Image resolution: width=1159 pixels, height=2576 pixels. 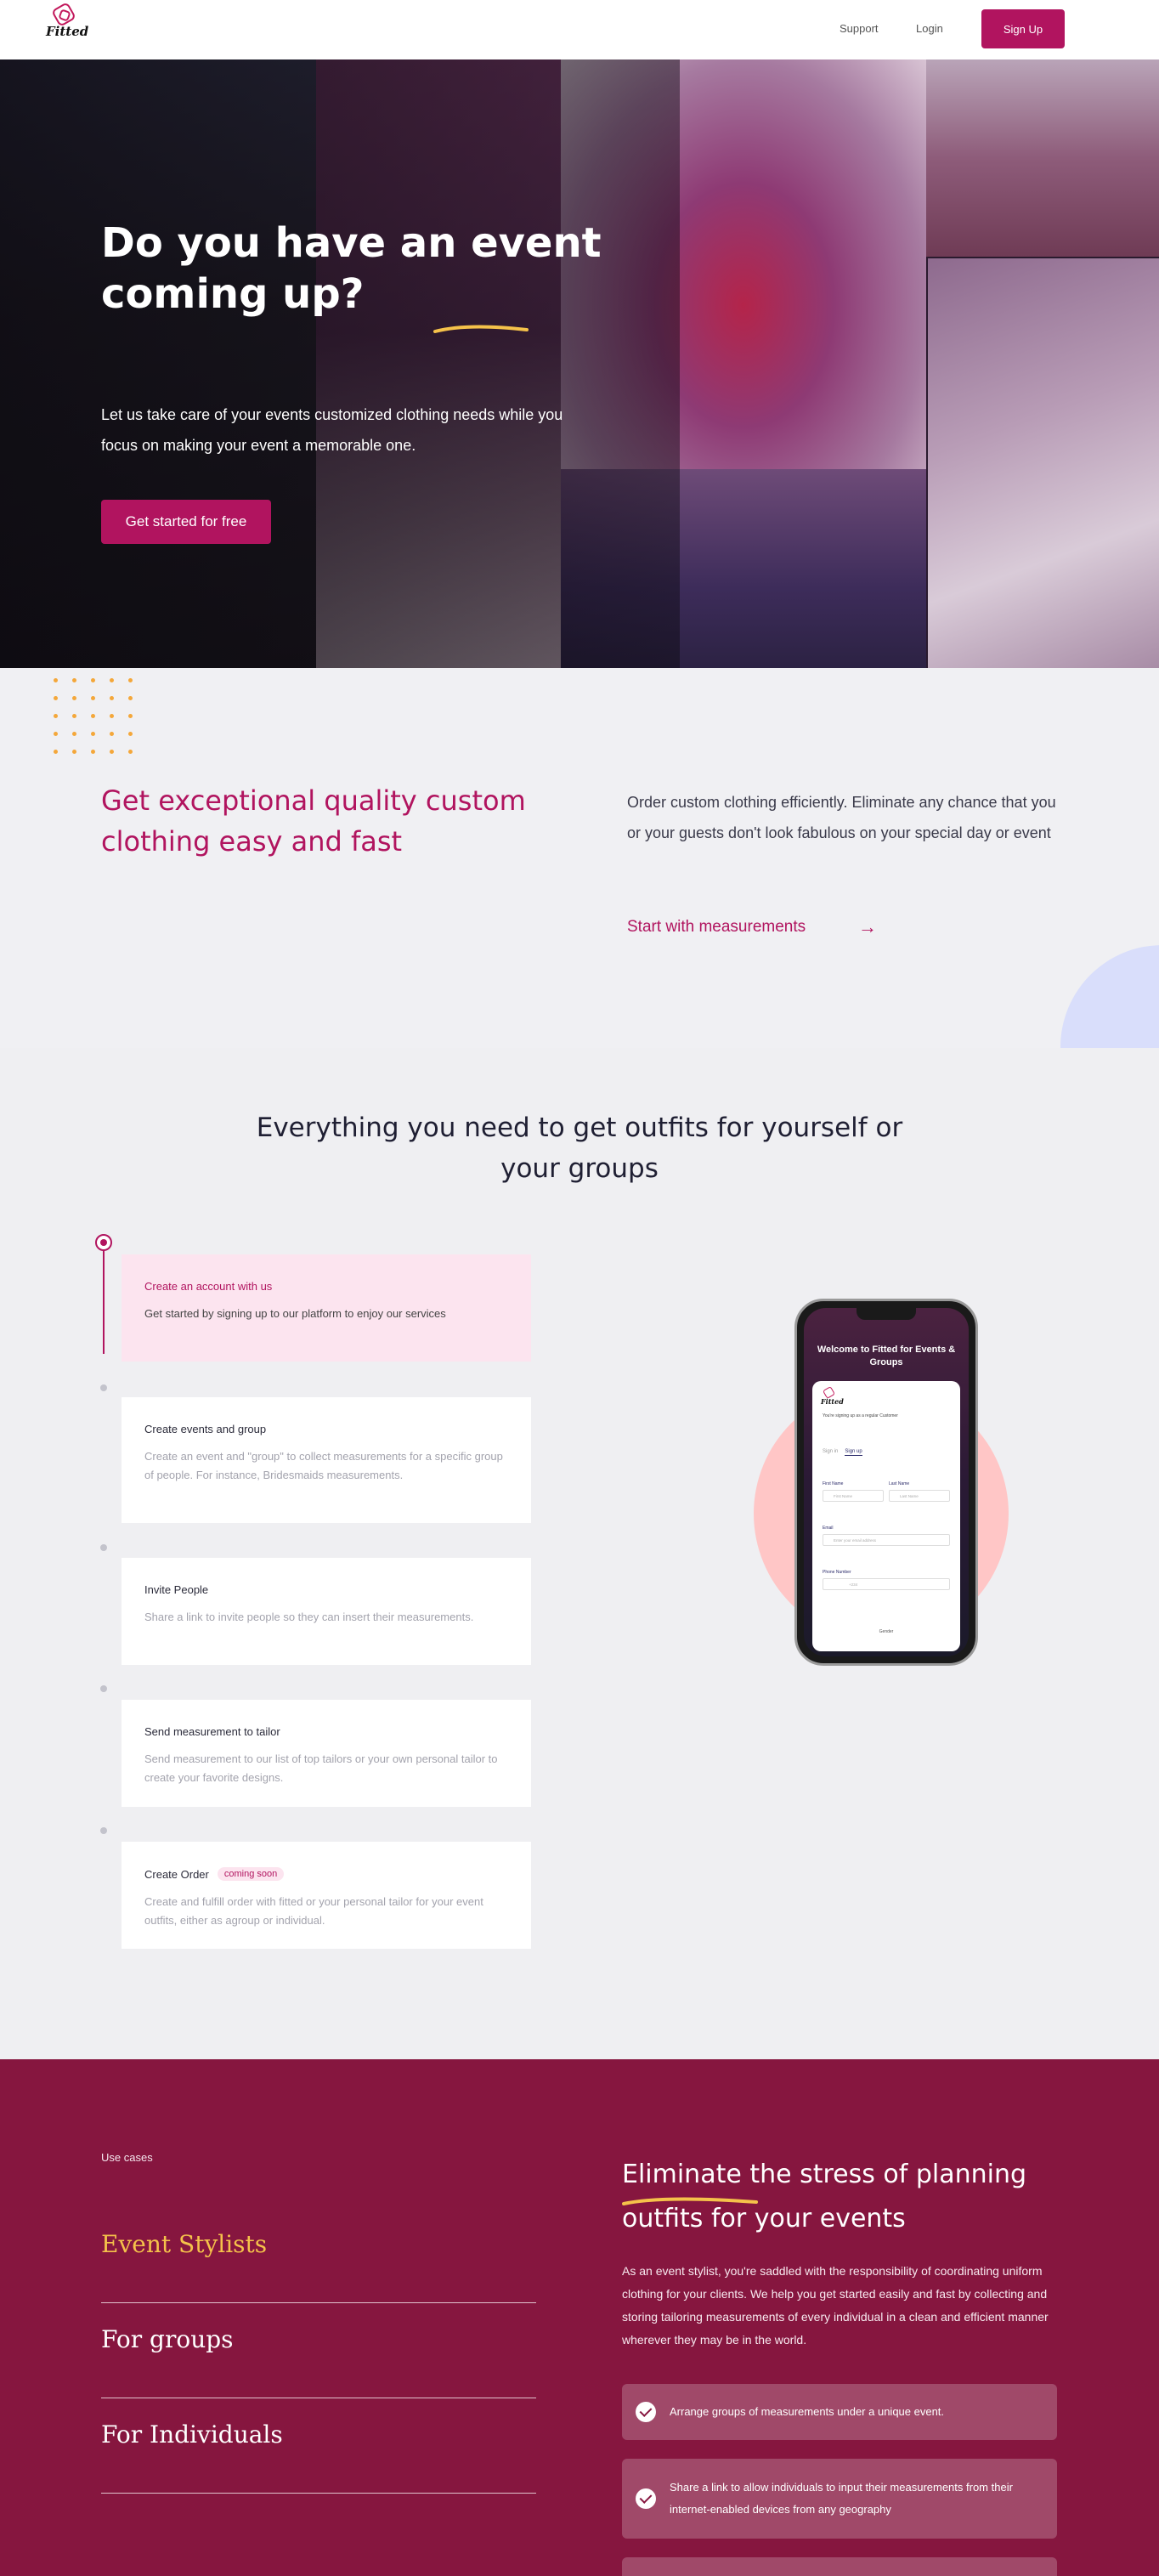 I want to click on start-measurements-link: Start with measurements, so click(x=717, y=927).